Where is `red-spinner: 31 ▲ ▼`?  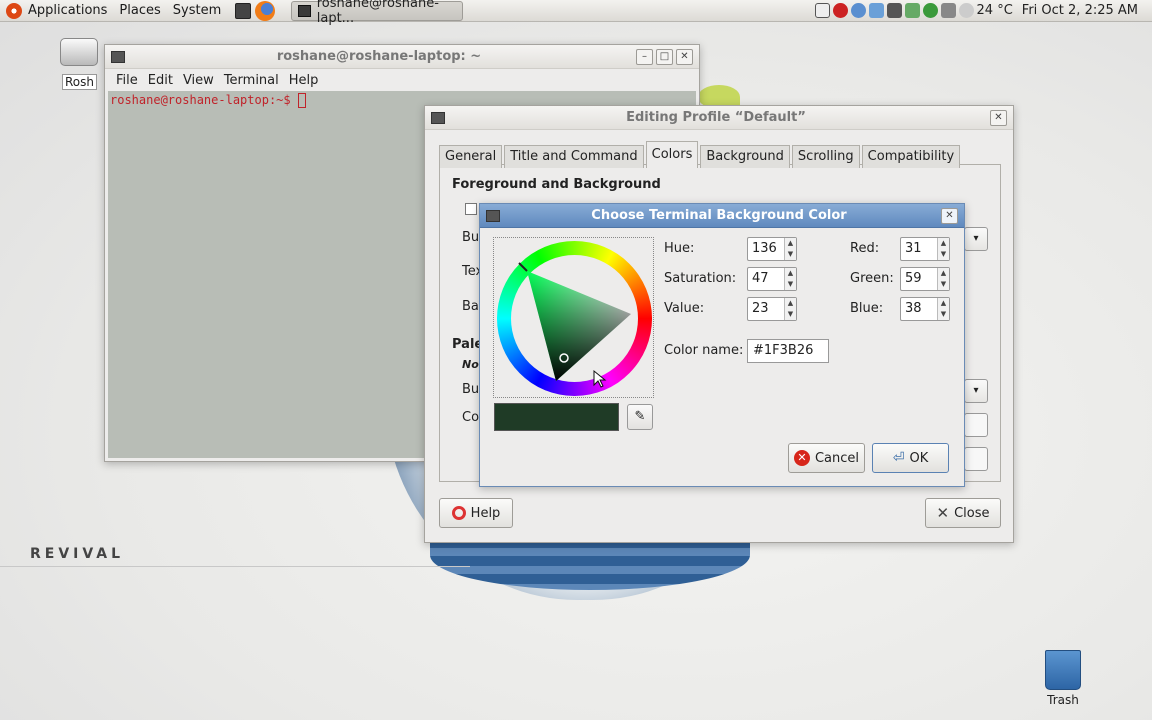 red-spinner: 31 ▲ ▼ is located at coordinates (925, 249).